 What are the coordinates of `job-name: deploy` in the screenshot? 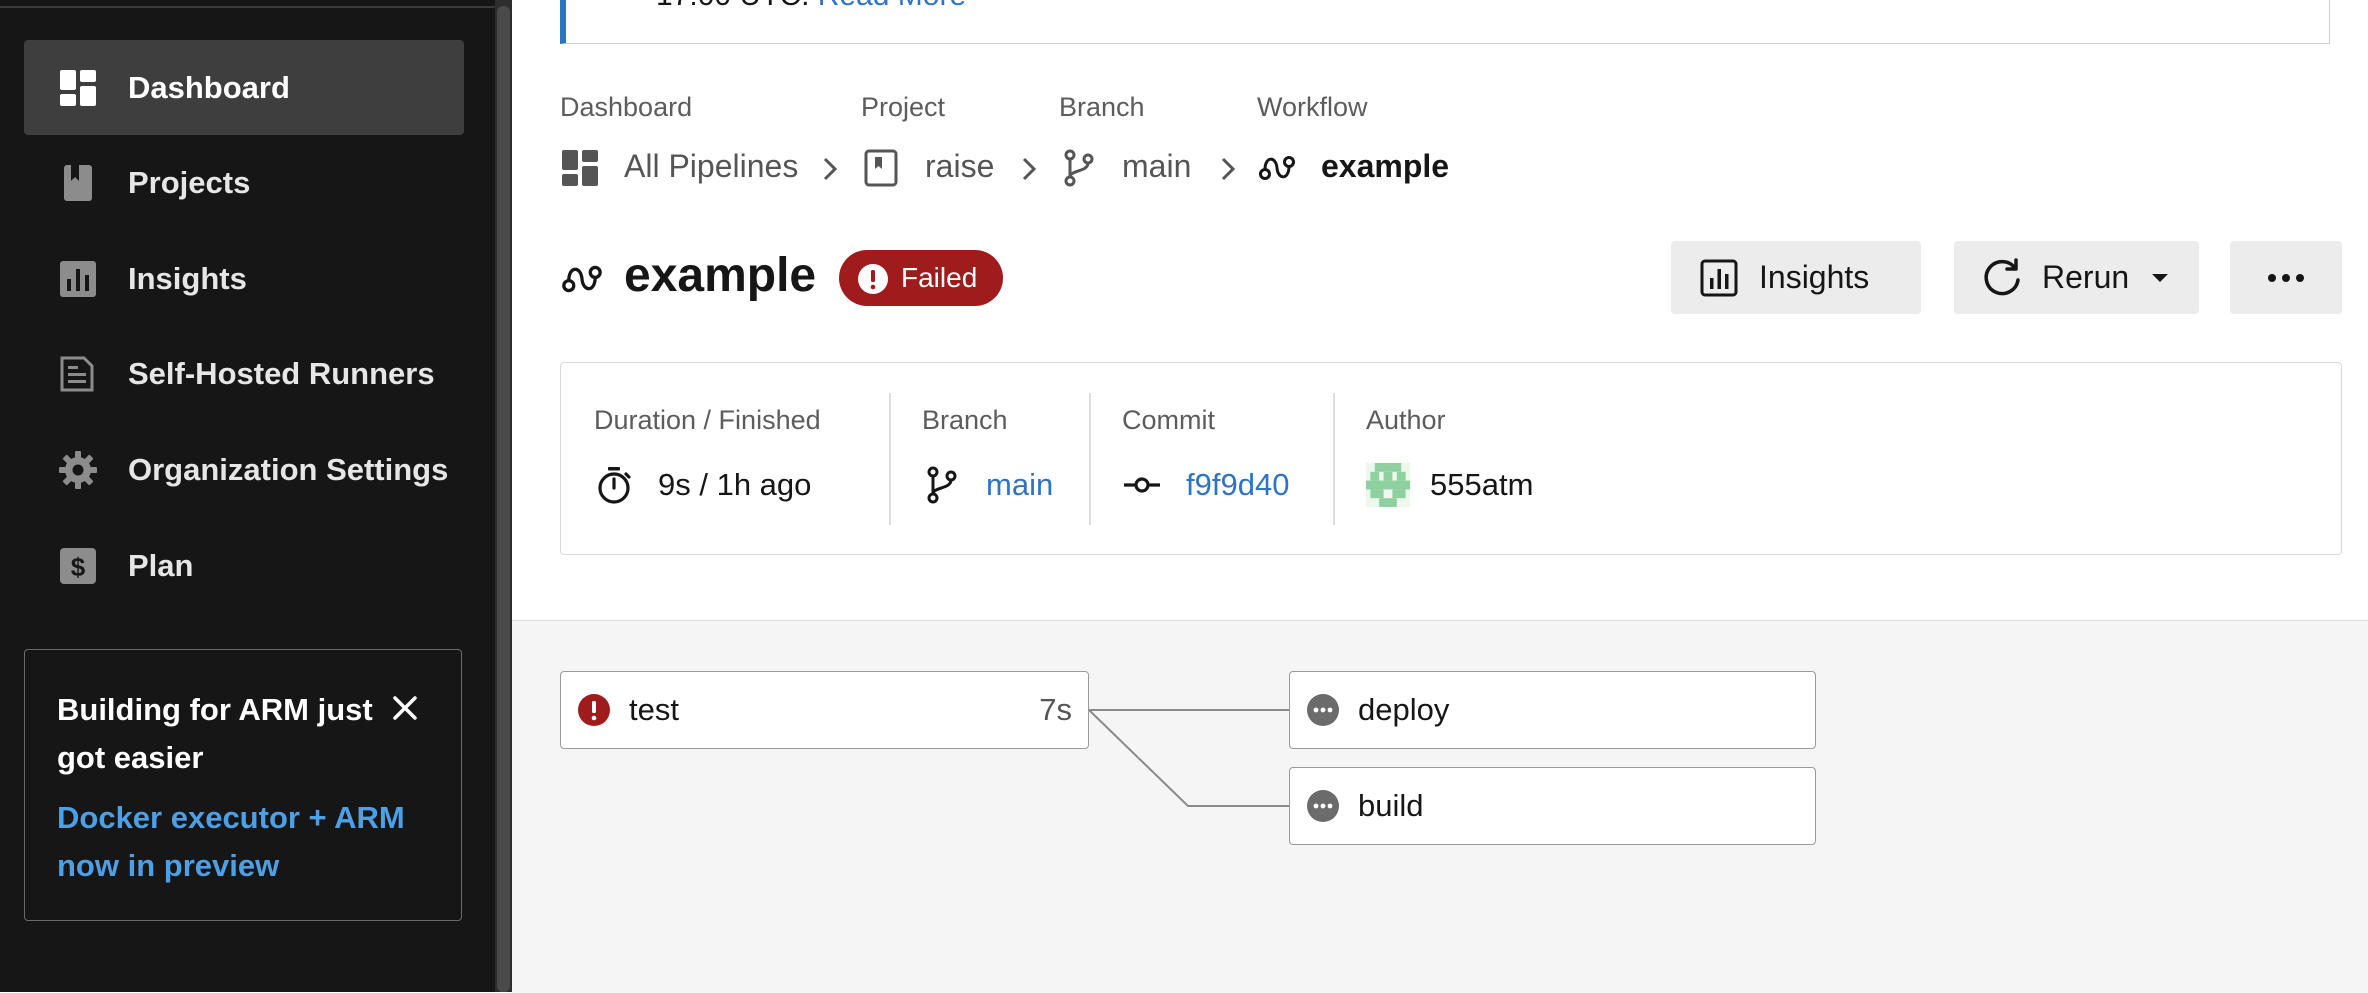 It's located at (1404, 709).